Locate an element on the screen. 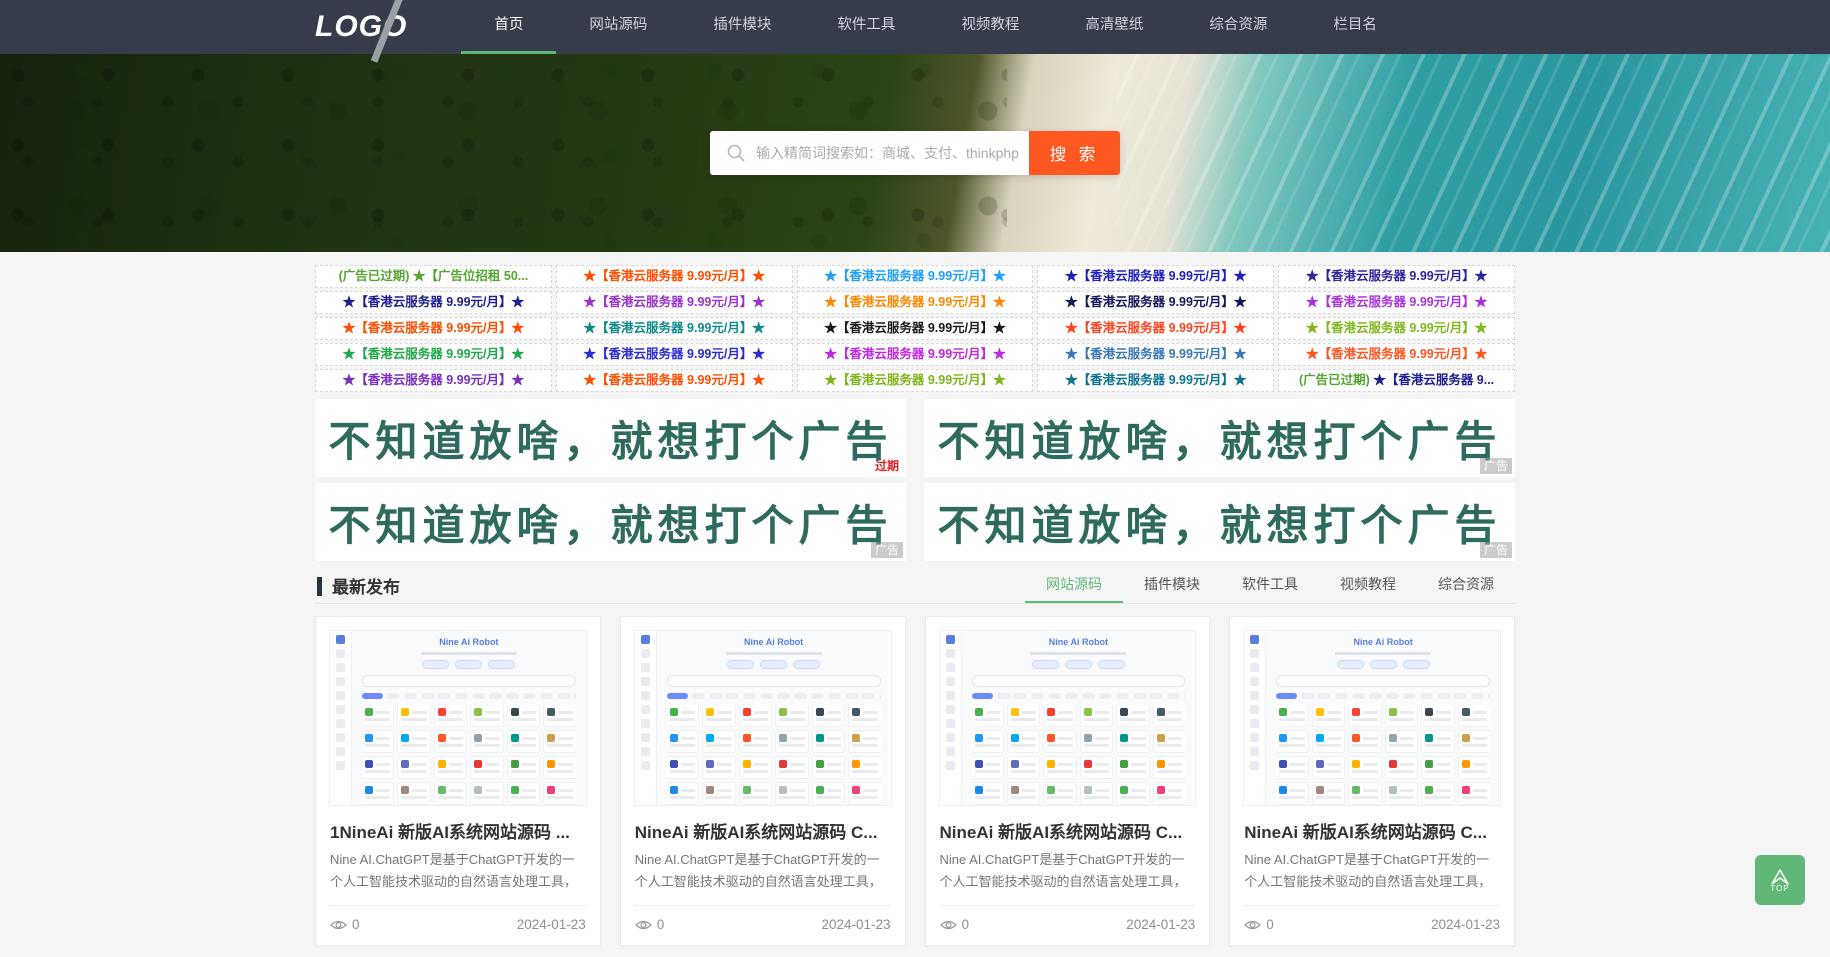  nav-item: 综合资源 is located at coordinates (1238, 27).